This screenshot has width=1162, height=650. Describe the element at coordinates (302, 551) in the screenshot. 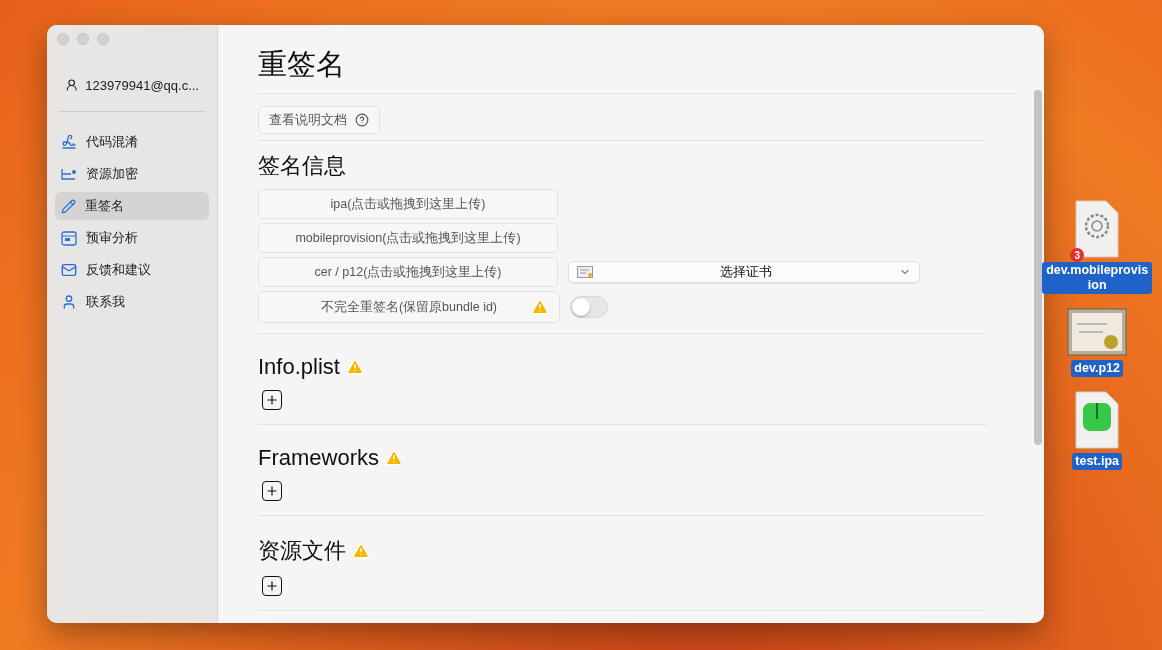

I see `section-title: 资源文件` at that location.